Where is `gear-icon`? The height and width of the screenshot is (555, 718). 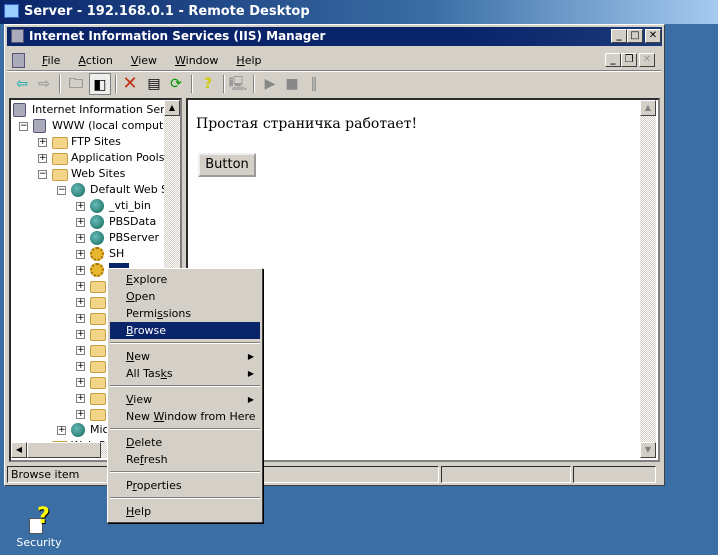 gear-icon is located at coordinates (97, 270).